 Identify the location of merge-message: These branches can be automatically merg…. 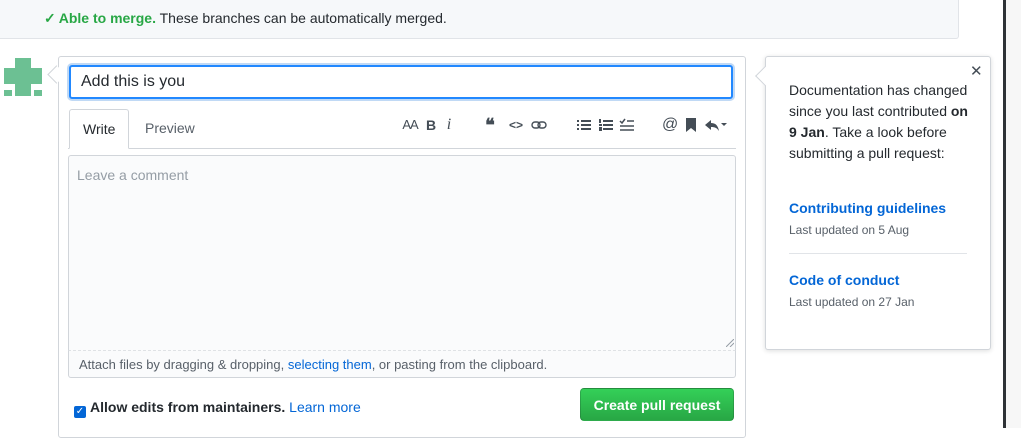
(303, 18).